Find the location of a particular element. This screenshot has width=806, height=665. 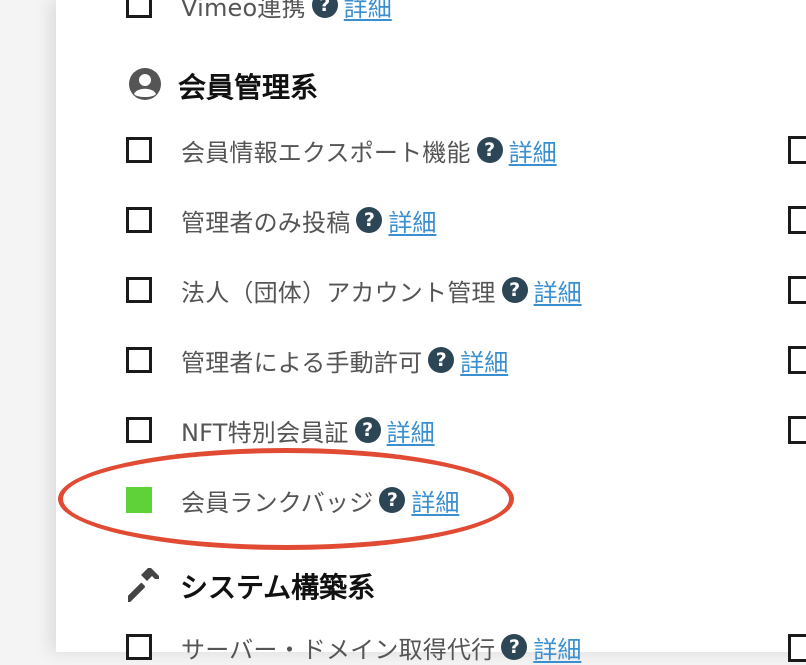

option-label: NFT特別会員証 is located at coordinates (265, 432).